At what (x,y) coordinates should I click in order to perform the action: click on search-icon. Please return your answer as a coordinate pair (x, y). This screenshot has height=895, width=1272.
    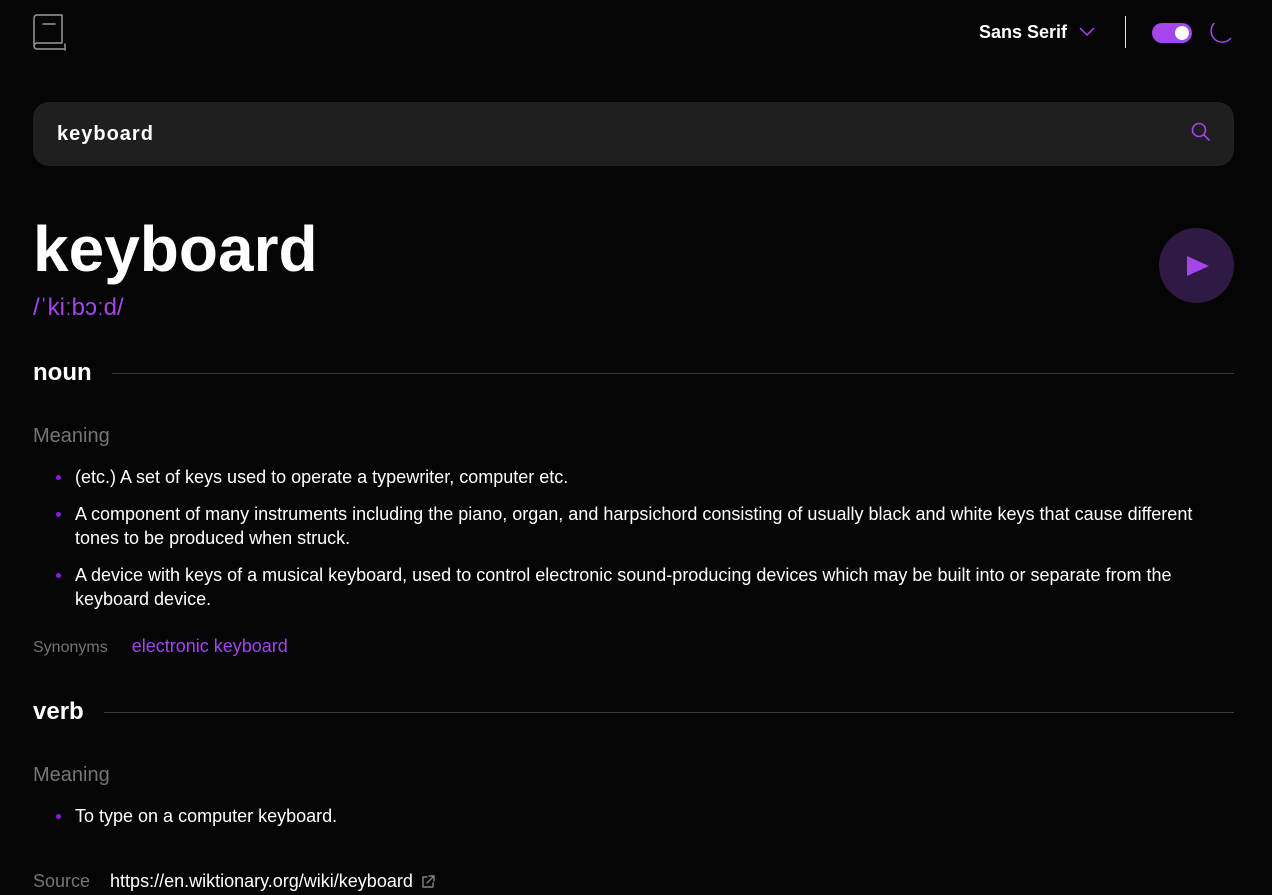
    Looking at the image, I should click on (1201, 132).